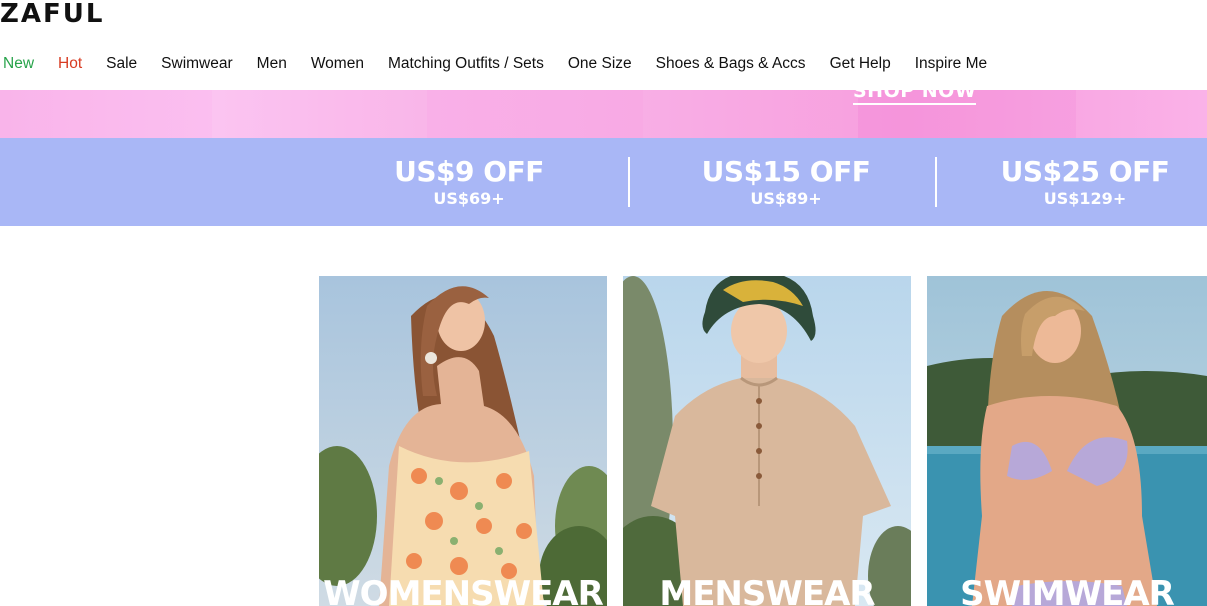  Describe the element at coordinates (337, 64) in the screenshot. I see `nav-women: Women` at that location.